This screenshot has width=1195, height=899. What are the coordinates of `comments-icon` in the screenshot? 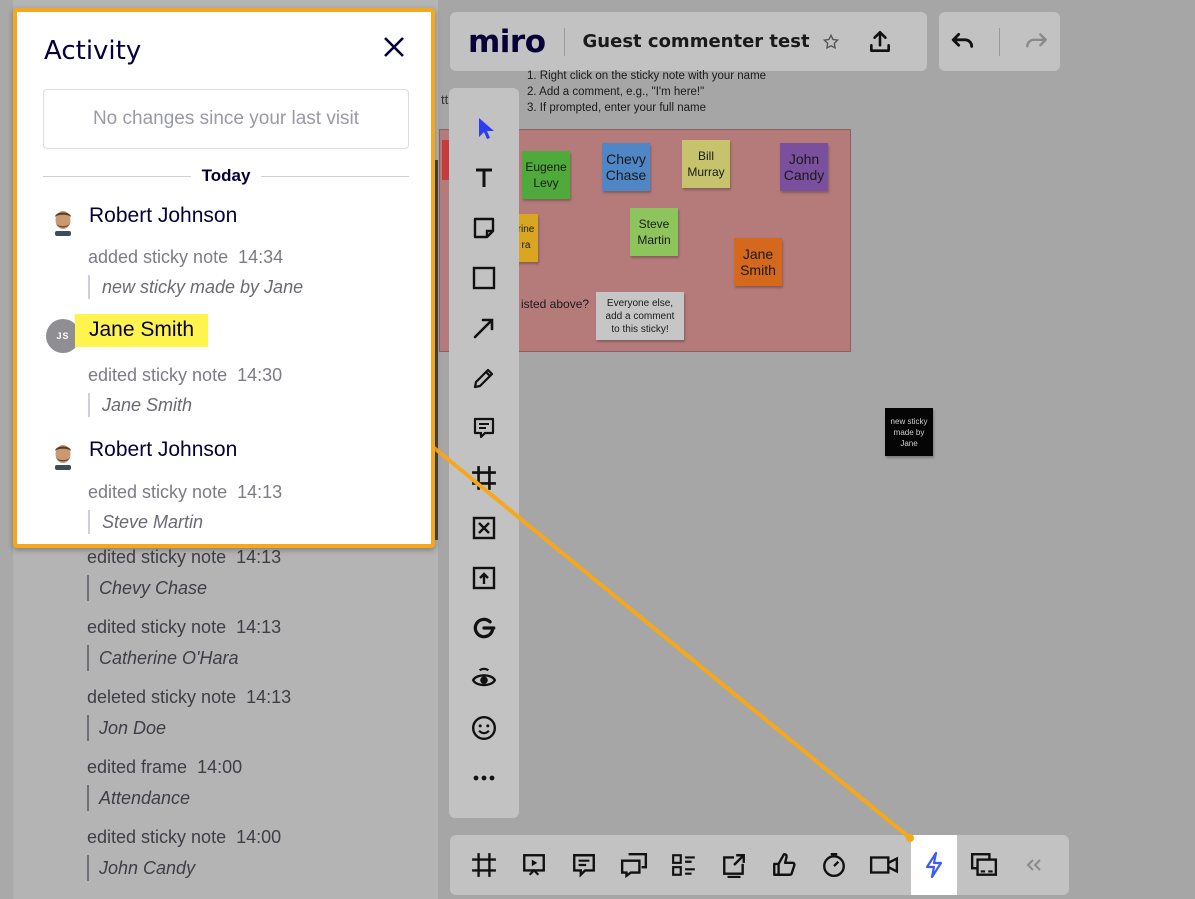 It's located at (584, 865).